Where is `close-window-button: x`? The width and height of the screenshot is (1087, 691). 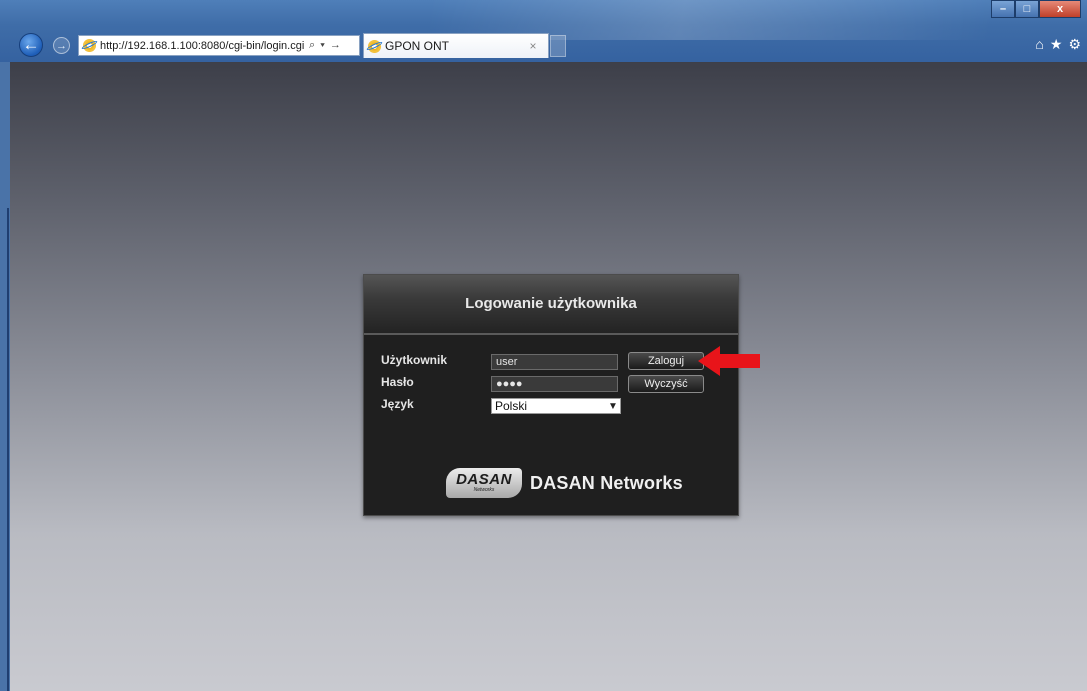
close-window-button: x is located at coordinates (1060, 9).